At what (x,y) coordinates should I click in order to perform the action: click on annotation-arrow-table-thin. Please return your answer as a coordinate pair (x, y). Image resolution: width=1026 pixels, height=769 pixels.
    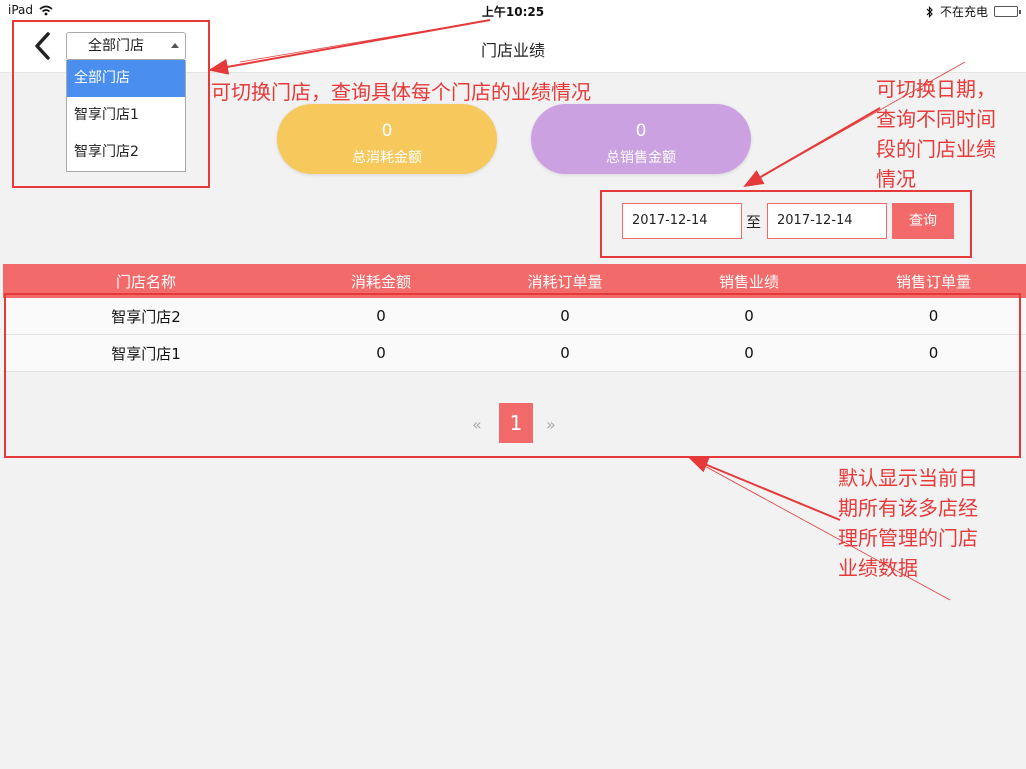
    Looking at the image, I should click on (820, 529).